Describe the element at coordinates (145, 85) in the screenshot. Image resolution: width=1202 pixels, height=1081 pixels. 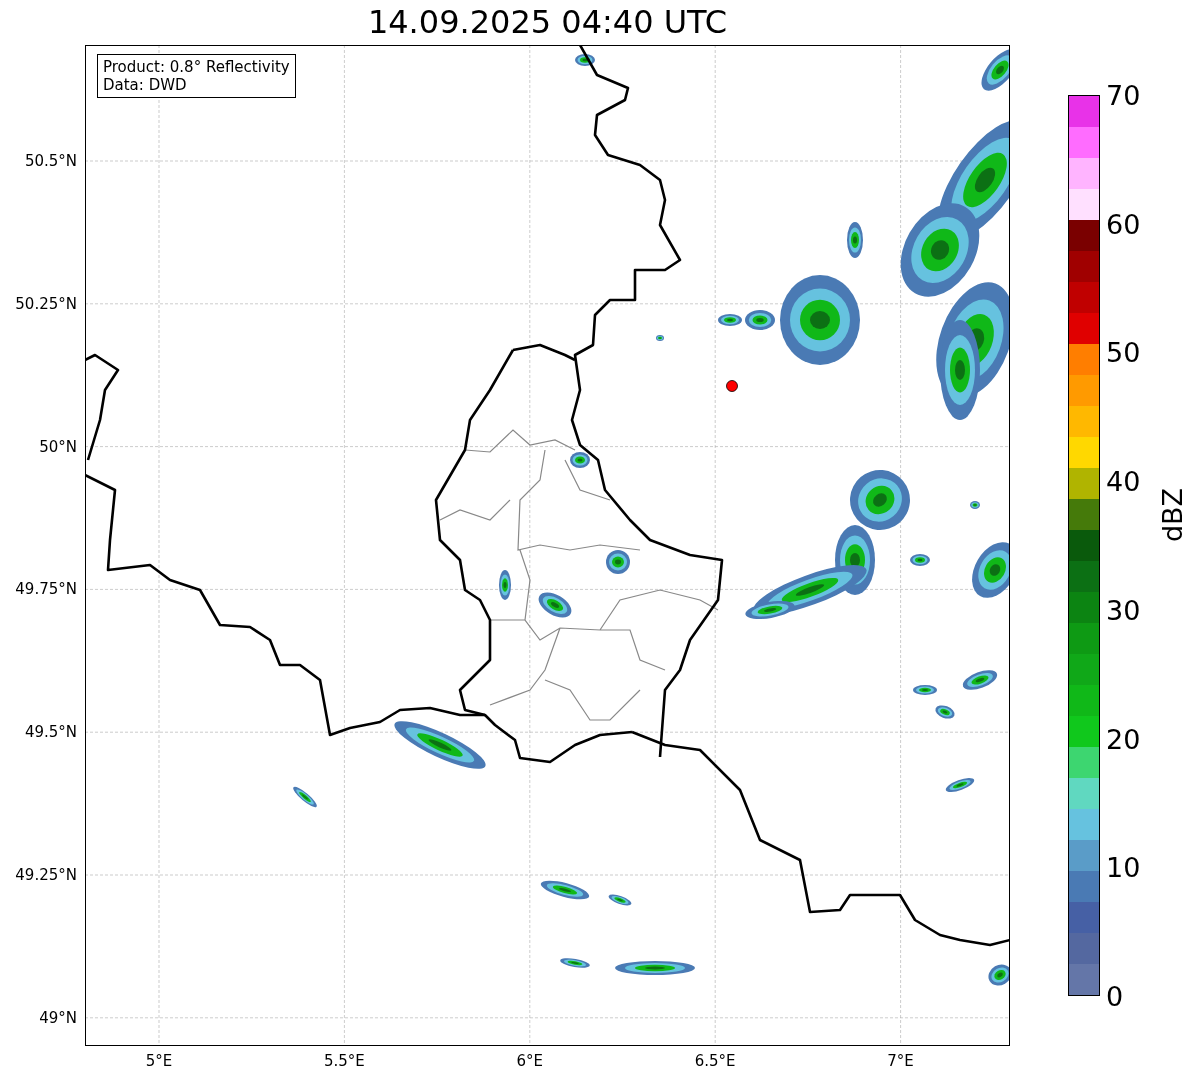
I see `info-text: Data: DWD` at that location.